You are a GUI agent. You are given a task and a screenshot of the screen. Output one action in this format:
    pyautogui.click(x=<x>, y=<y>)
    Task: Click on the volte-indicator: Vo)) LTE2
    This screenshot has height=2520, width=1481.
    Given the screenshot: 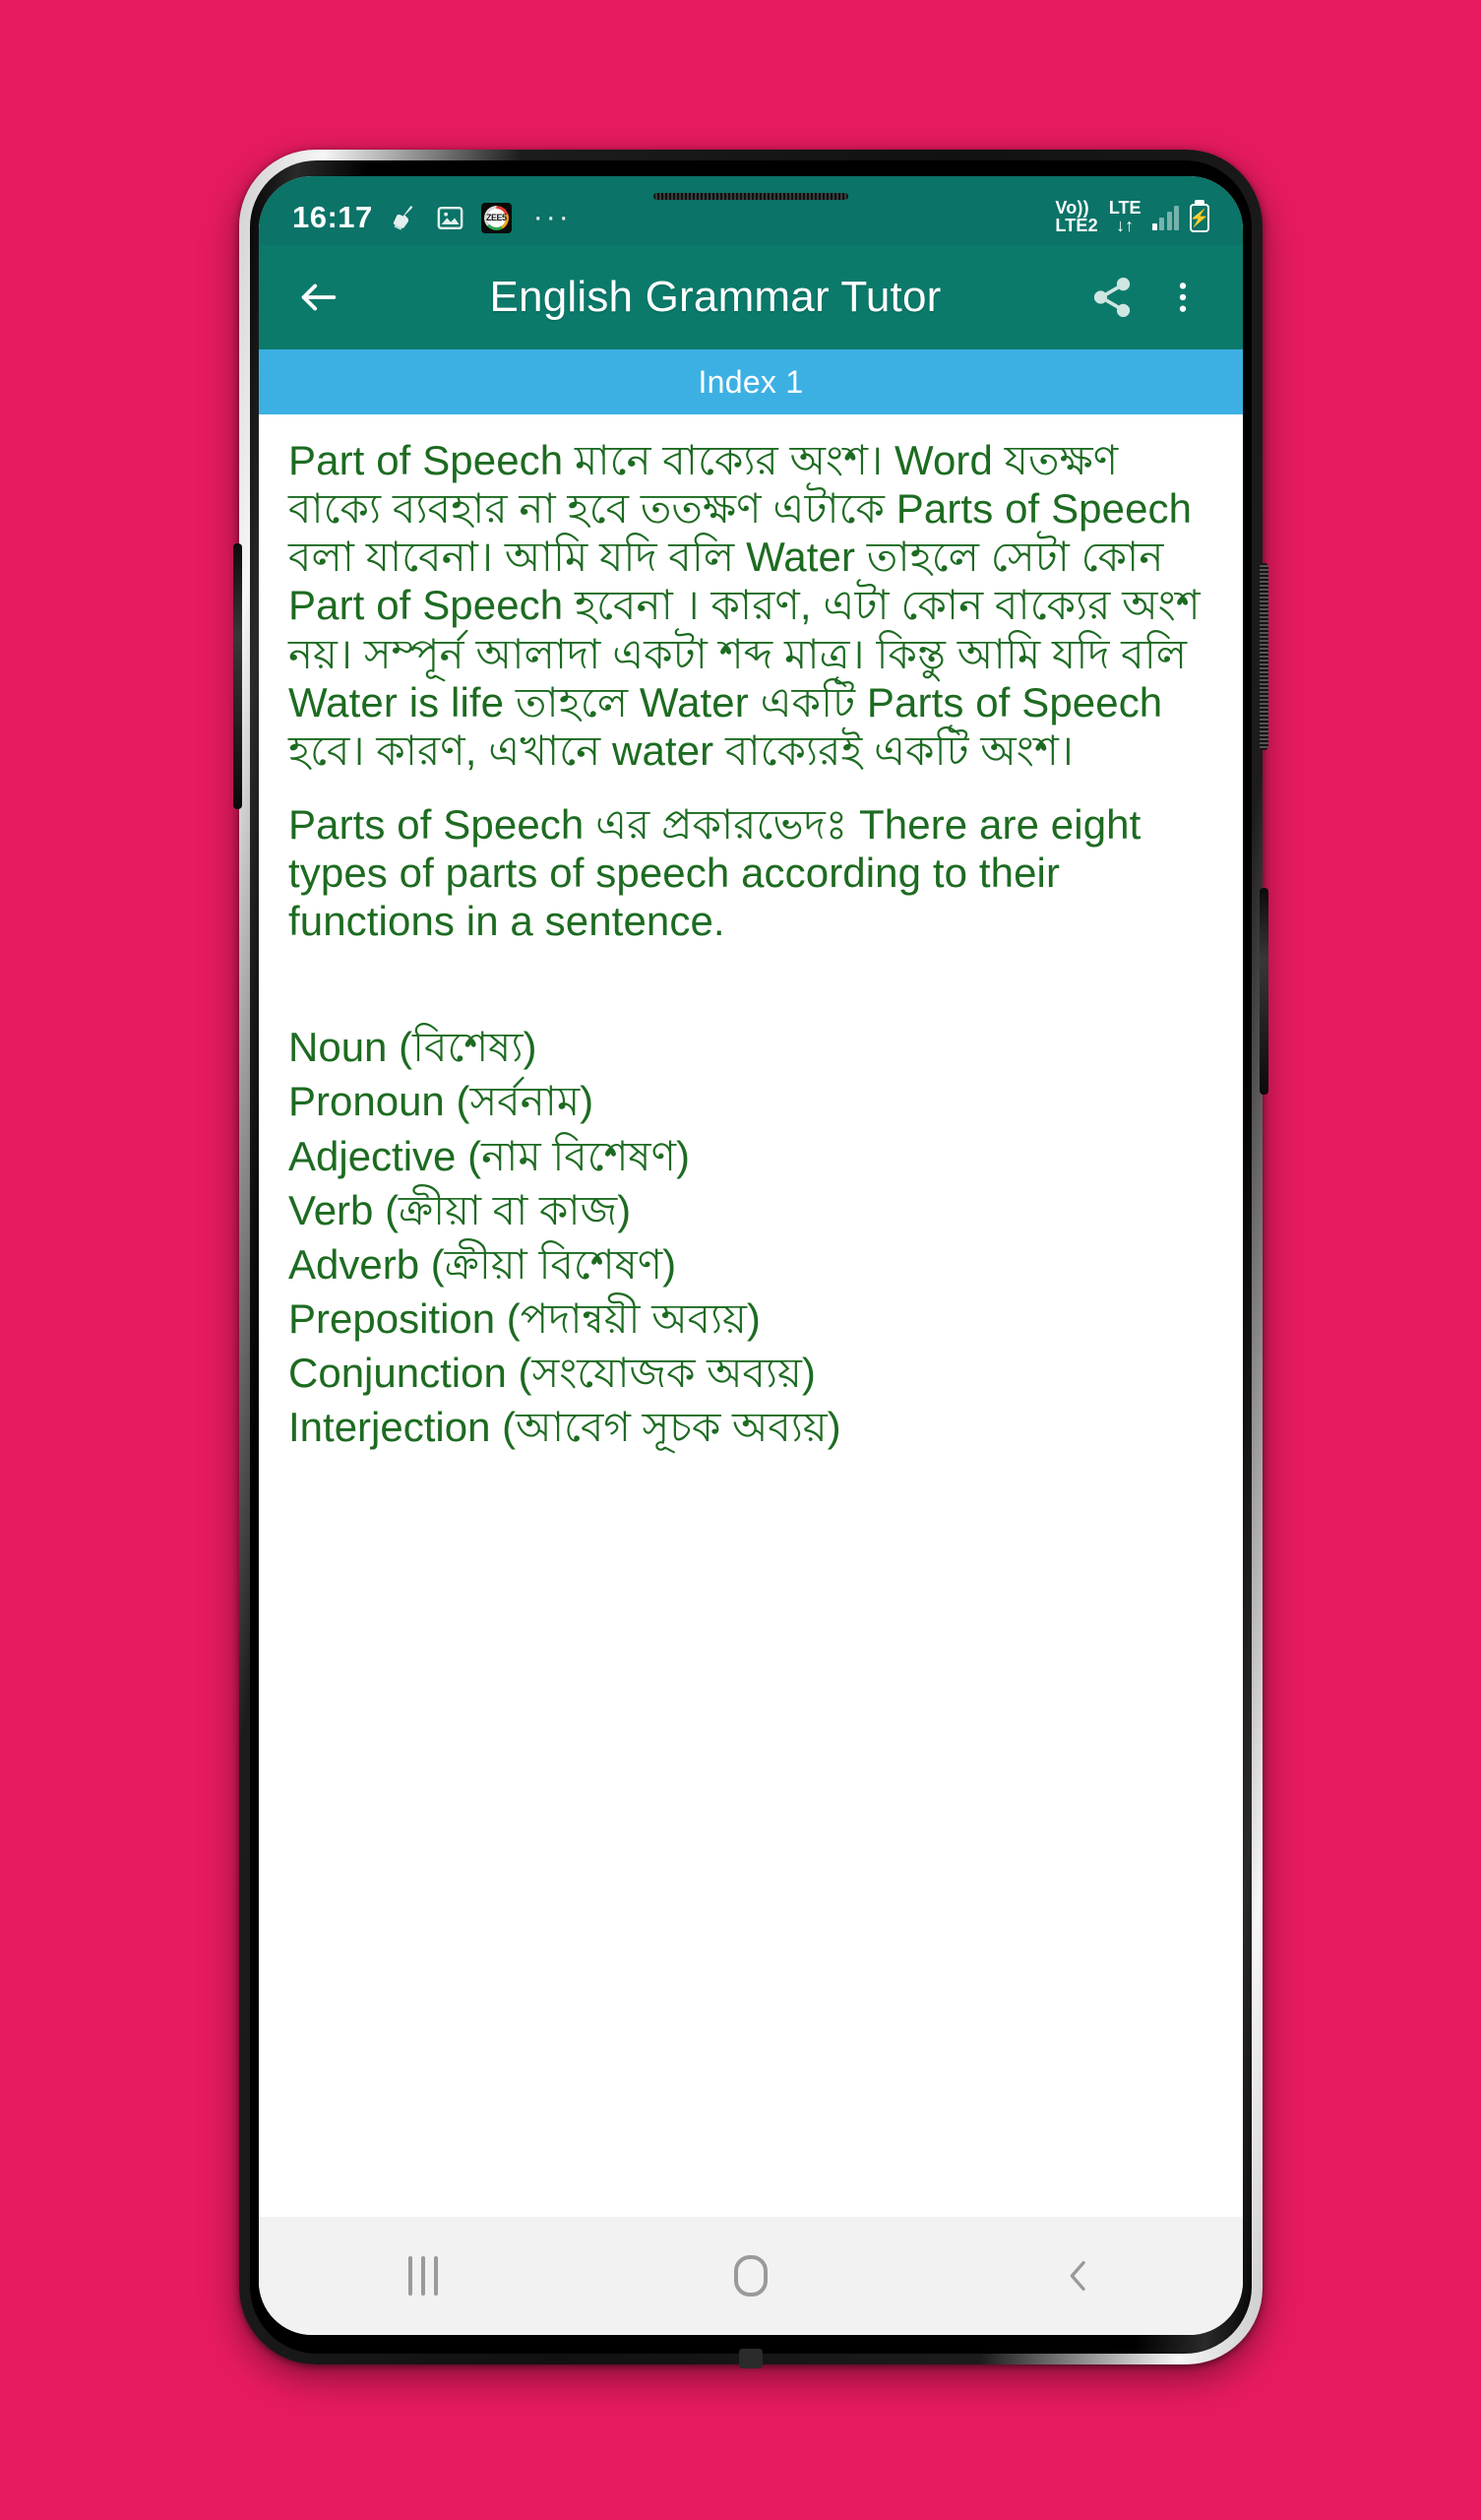 What is the action you would take?
    pyautogui.click(x=1076, y=217)
    